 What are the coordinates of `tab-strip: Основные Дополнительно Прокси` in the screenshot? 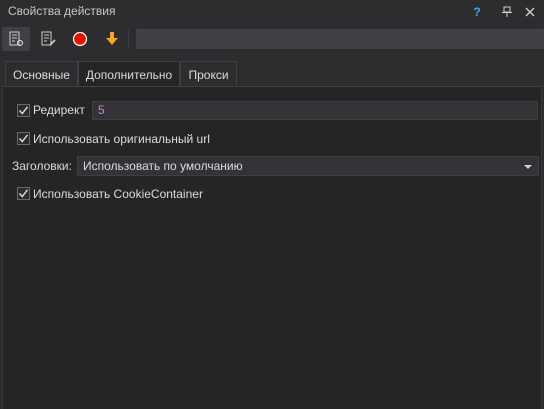 It's located at (272, 72).